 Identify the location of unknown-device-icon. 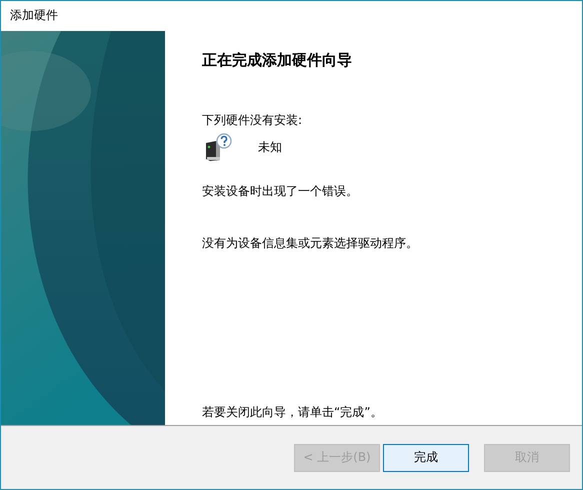
(218, 147).